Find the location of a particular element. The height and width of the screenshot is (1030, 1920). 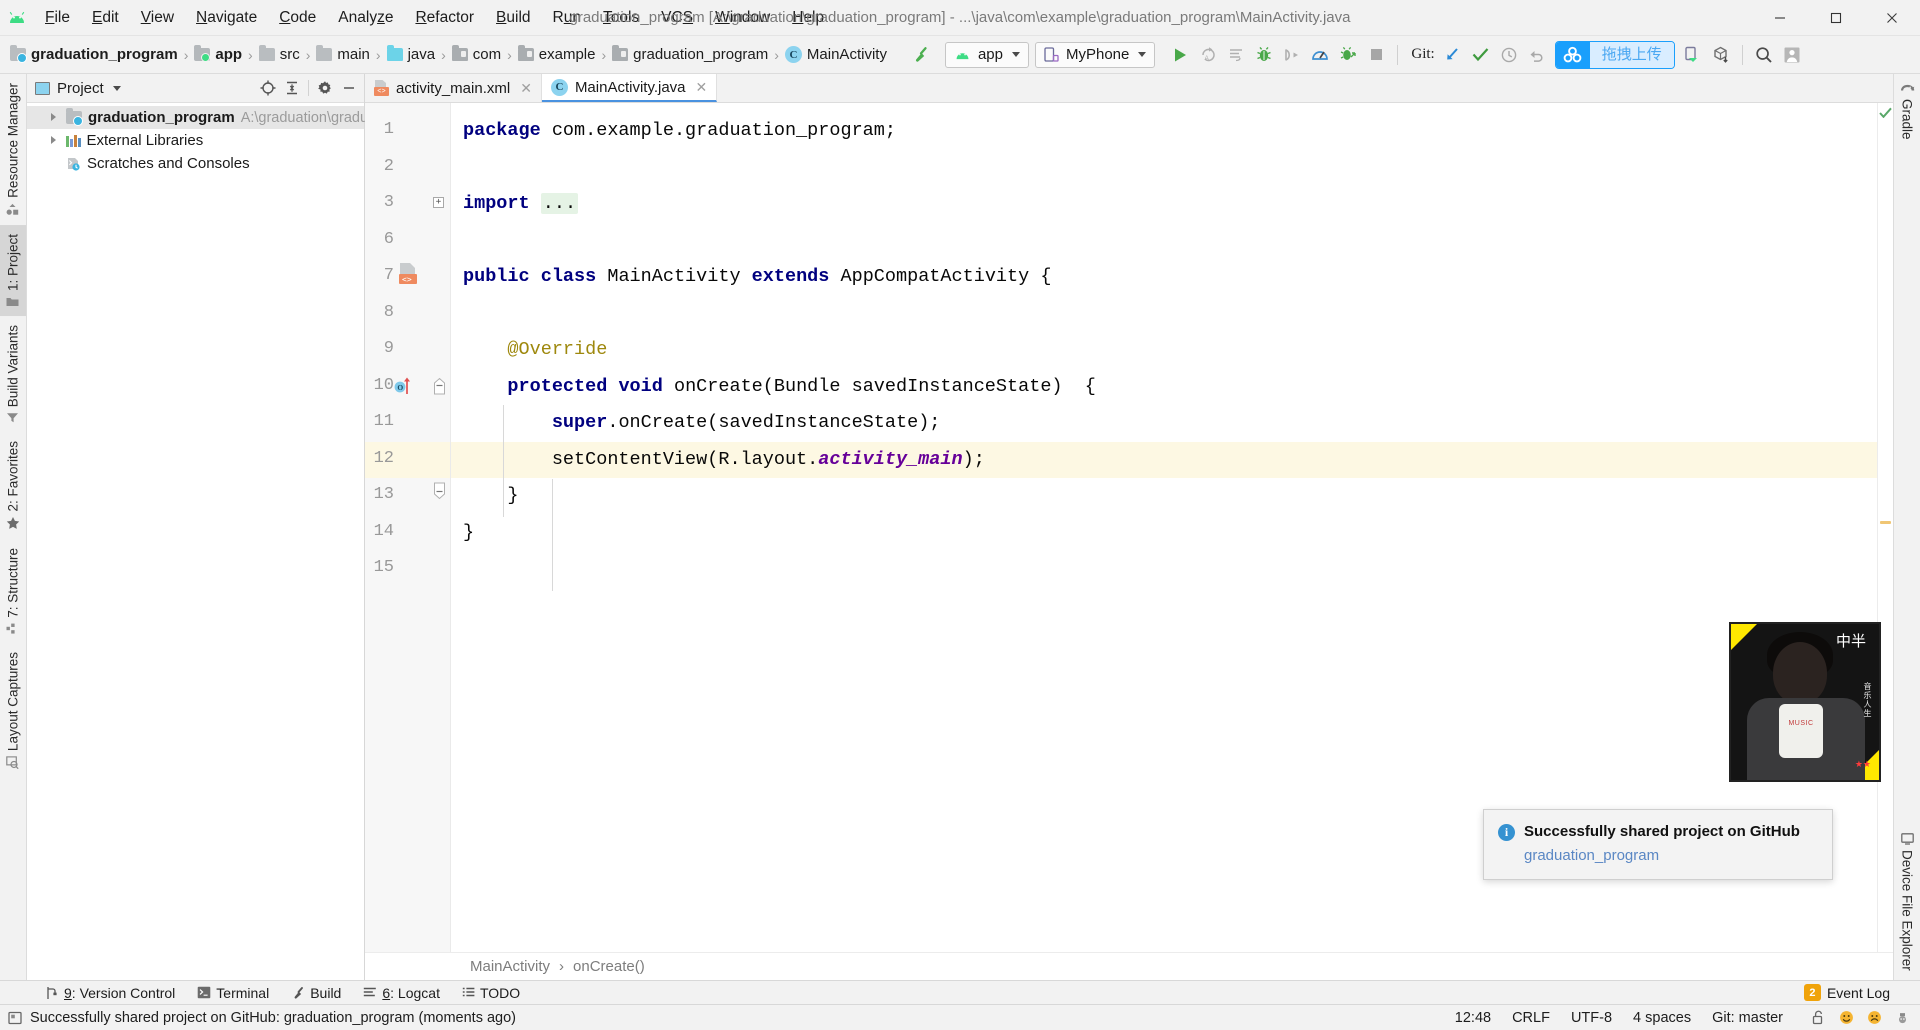

code-line: } is located at coordinates (1164, 533).